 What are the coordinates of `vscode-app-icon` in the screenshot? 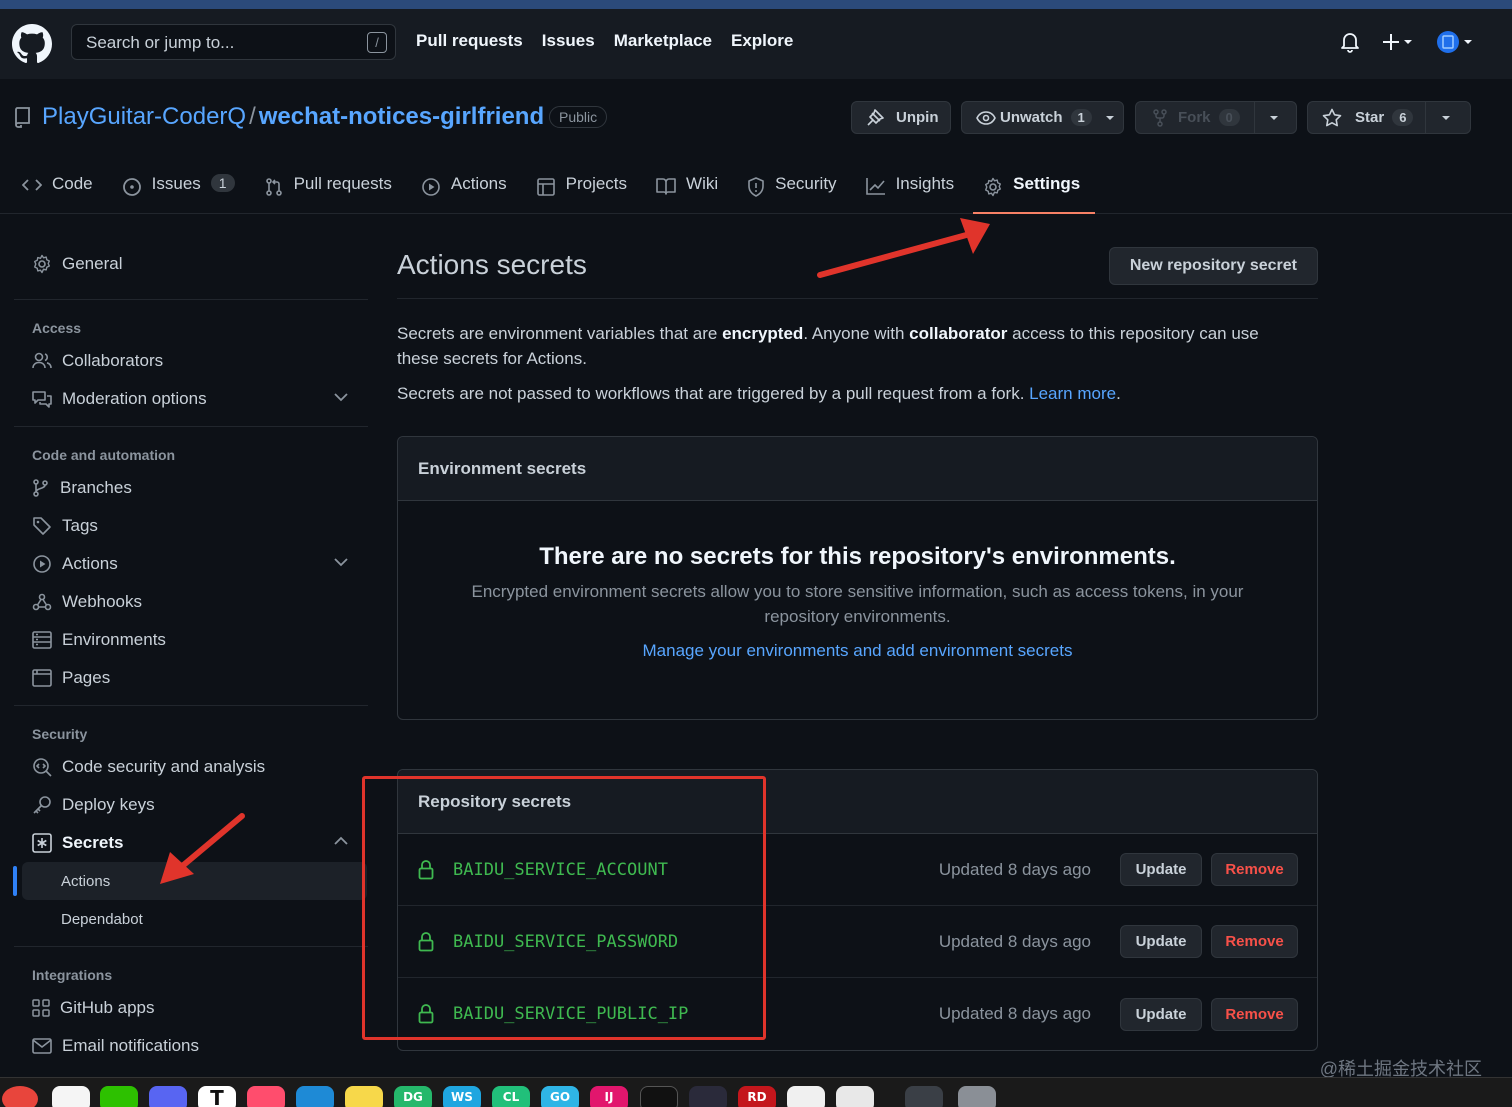 It's located at (315, 1096).